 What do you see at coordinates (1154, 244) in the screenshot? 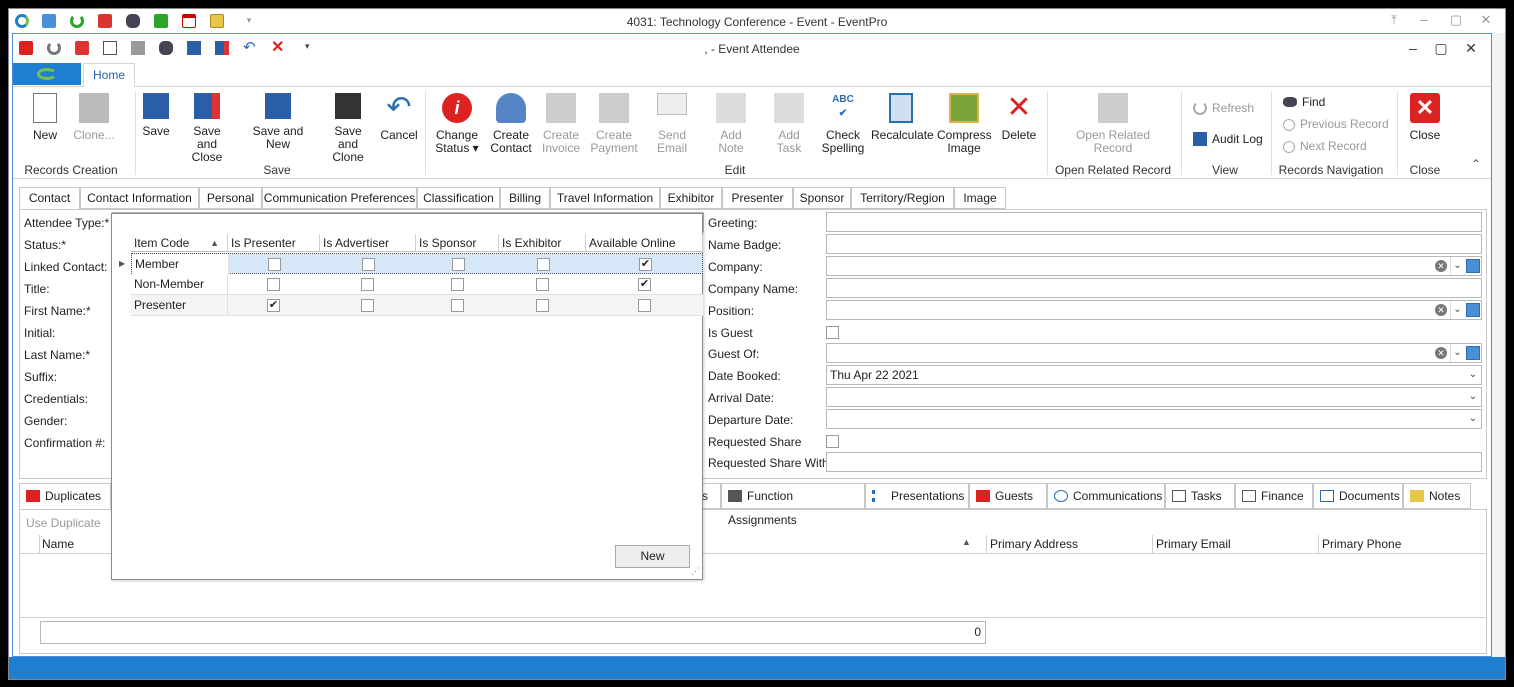
I see `name-badge-input` at bounding box center [1154, 244].